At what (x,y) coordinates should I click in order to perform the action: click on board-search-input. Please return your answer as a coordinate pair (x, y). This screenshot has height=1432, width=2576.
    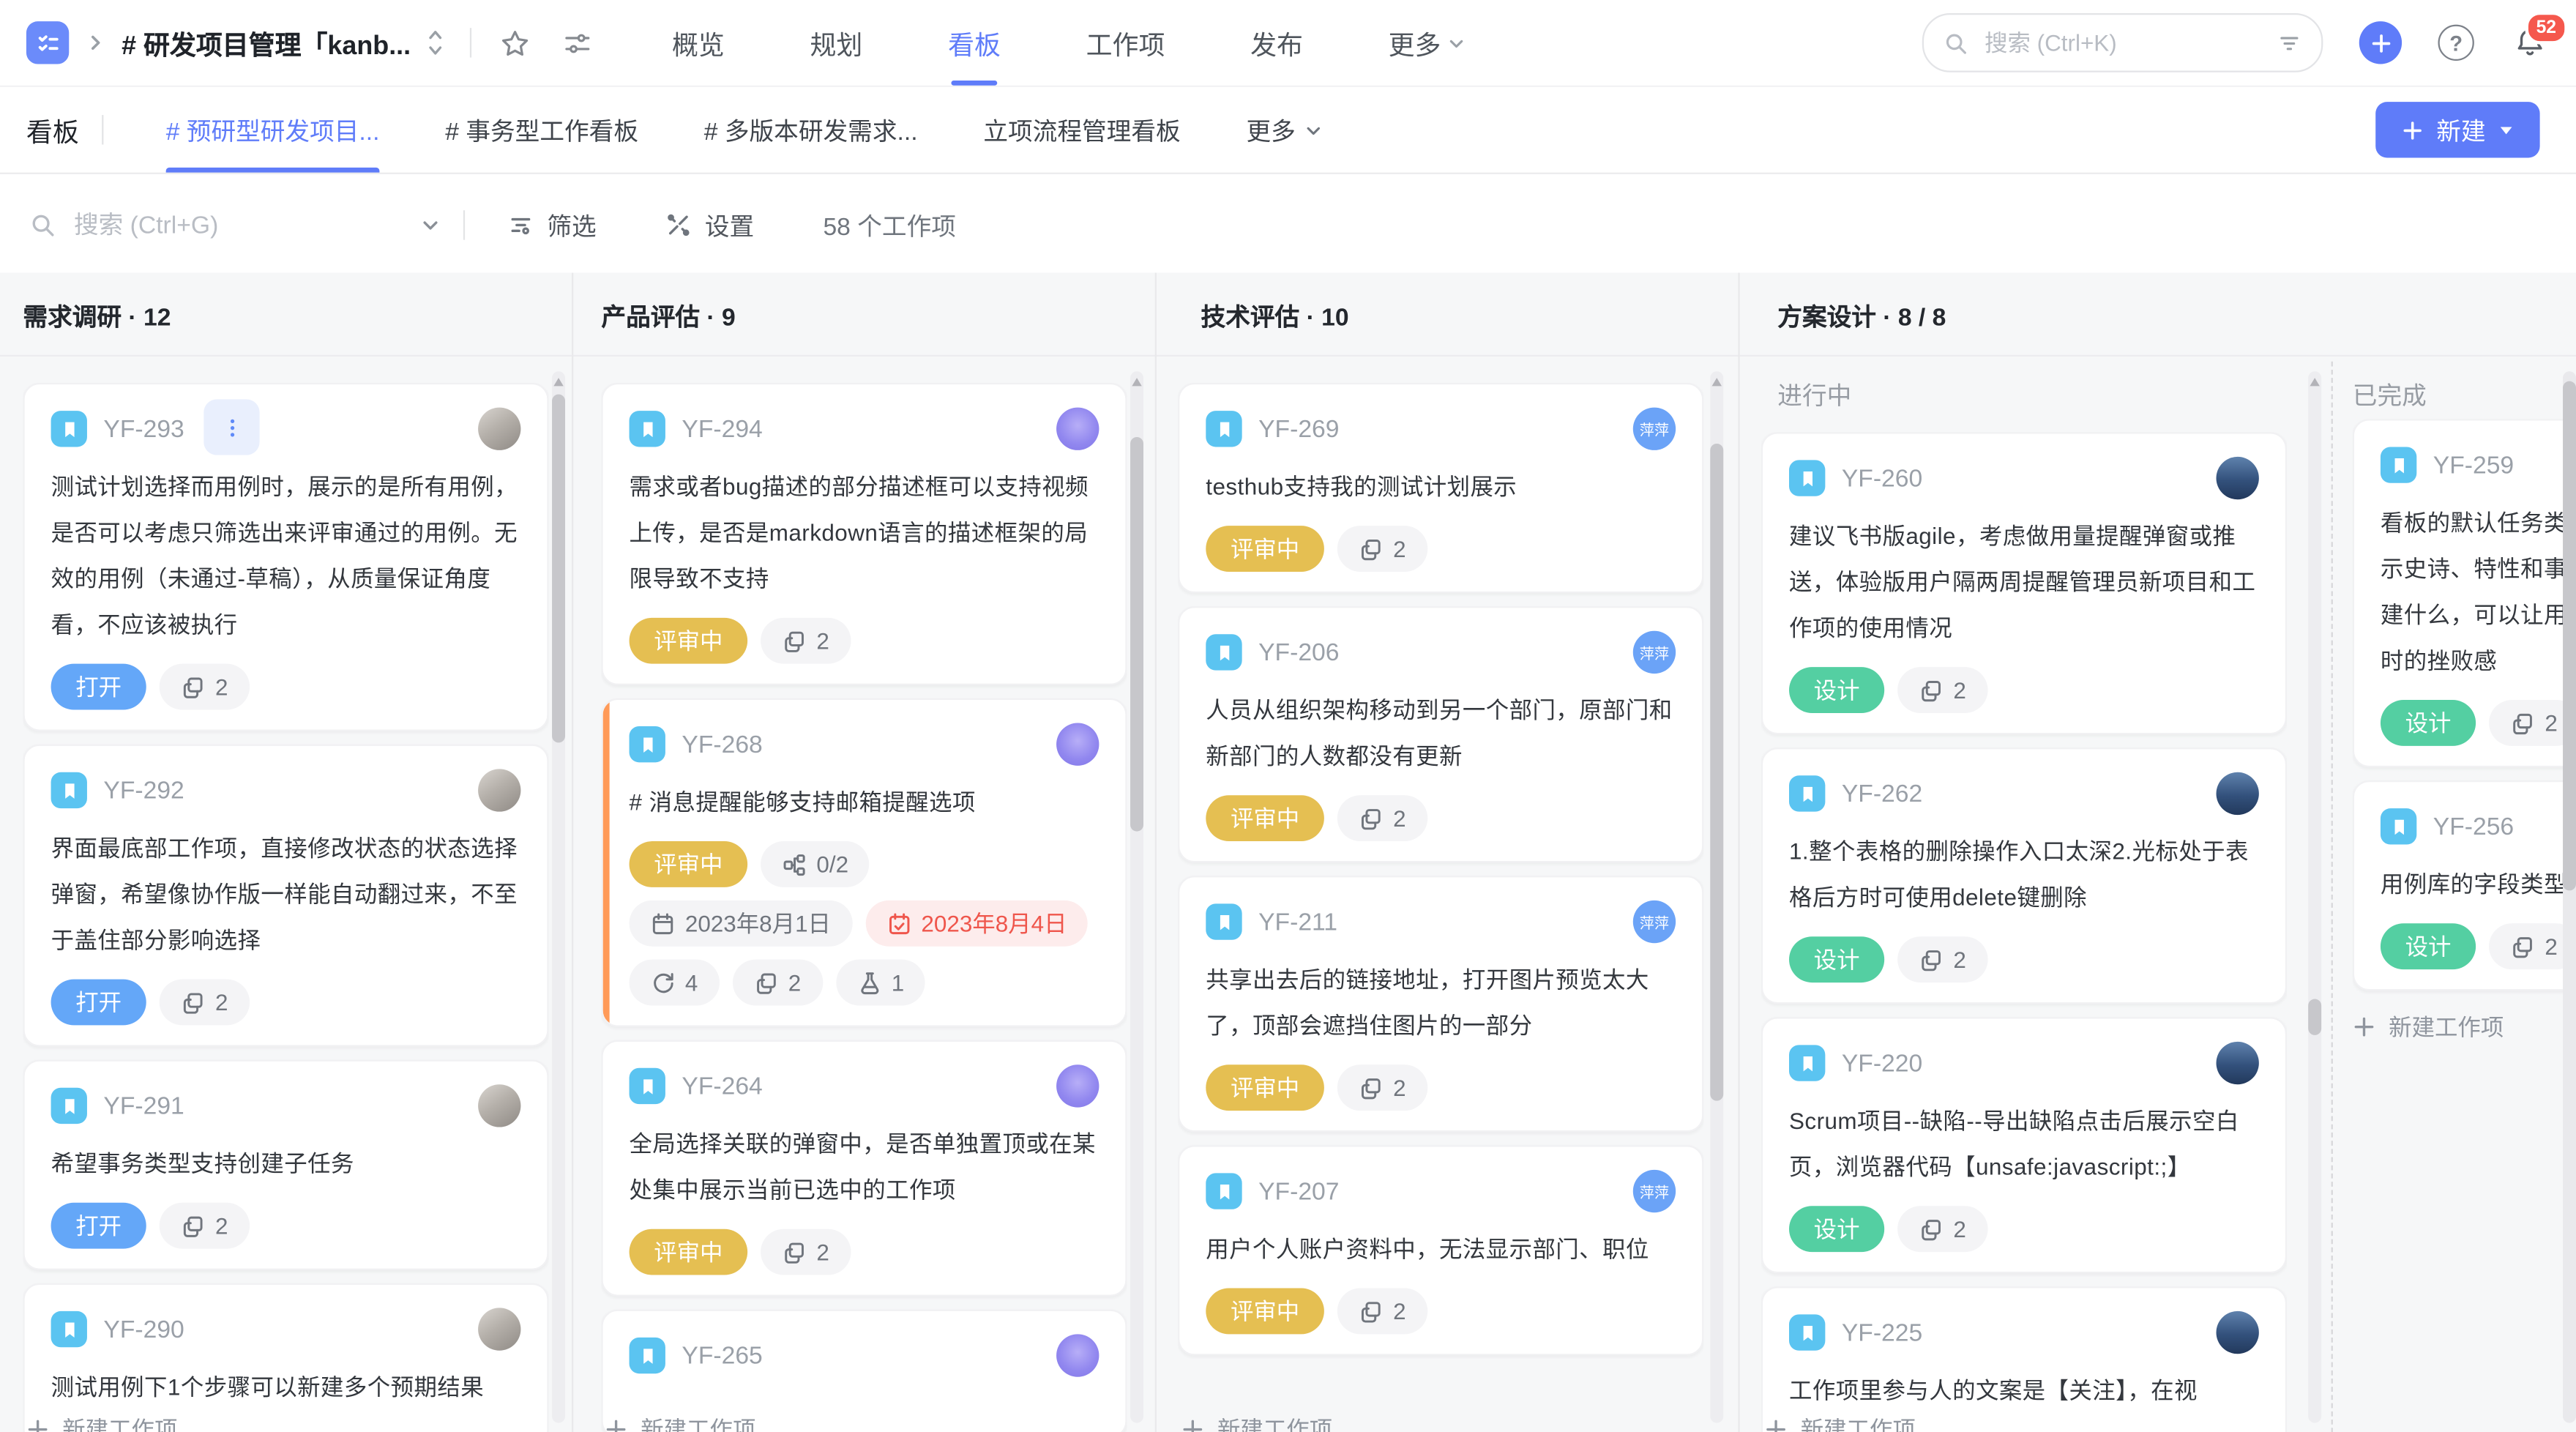
    Looking at the image, I should click on (238, 225).